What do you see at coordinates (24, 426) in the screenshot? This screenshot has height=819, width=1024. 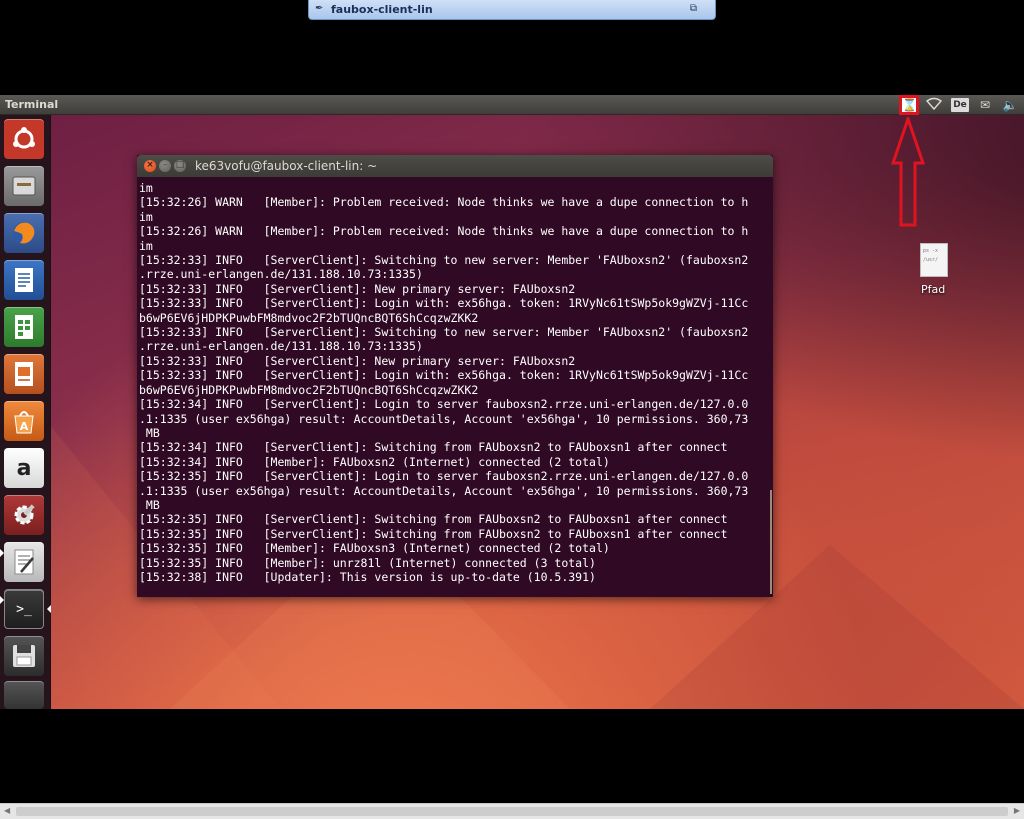 I see `svg-text: A` at bounding box center [24, 426].